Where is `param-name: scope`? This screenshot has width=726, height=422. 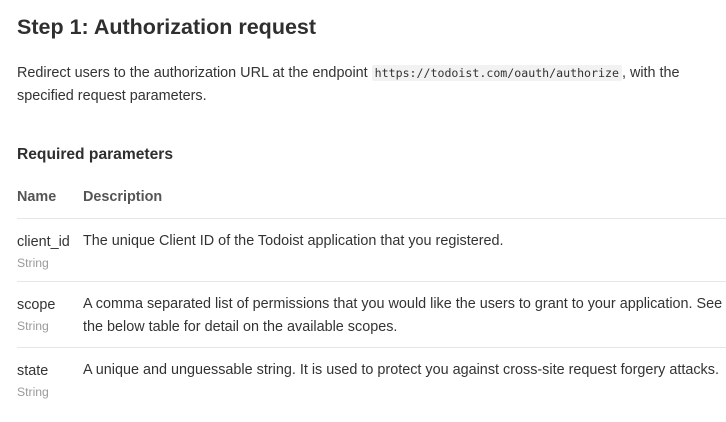 param-name: scope is located at coordinates (36, 305).